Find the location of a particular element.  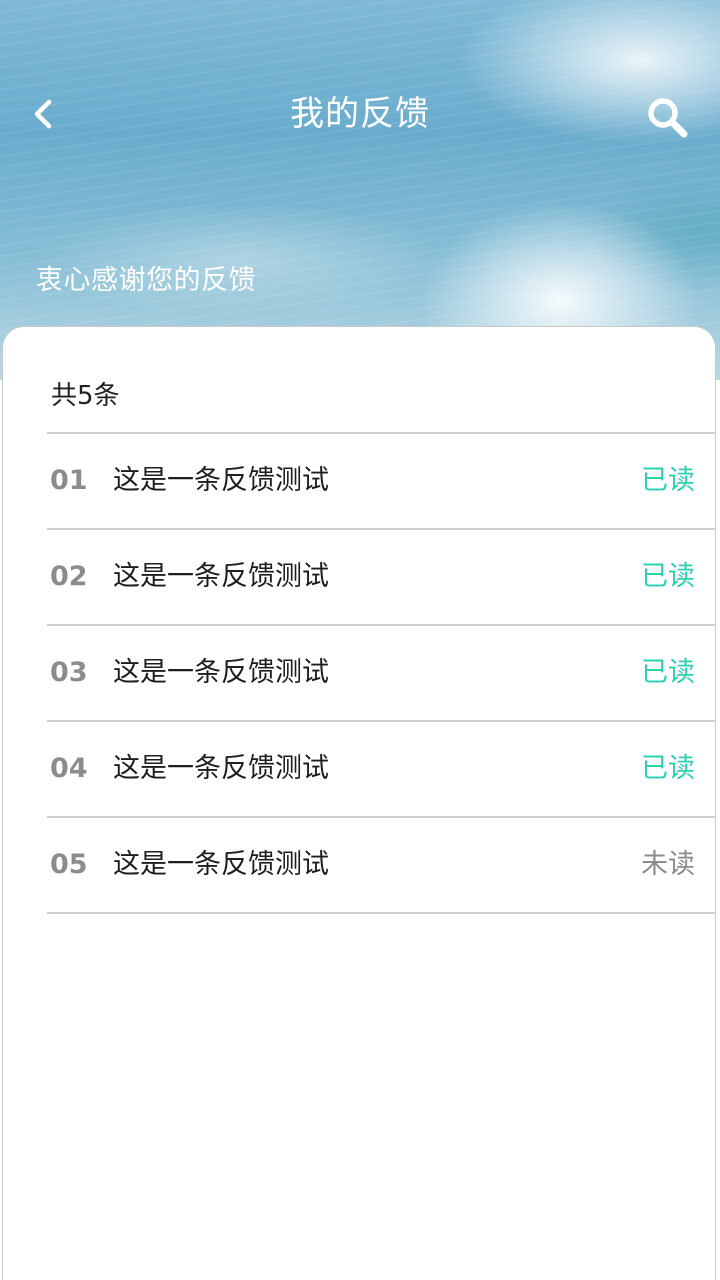

feedback-row: 05 这是一条反馈测试 未读 is located at coordinates (381, 866).